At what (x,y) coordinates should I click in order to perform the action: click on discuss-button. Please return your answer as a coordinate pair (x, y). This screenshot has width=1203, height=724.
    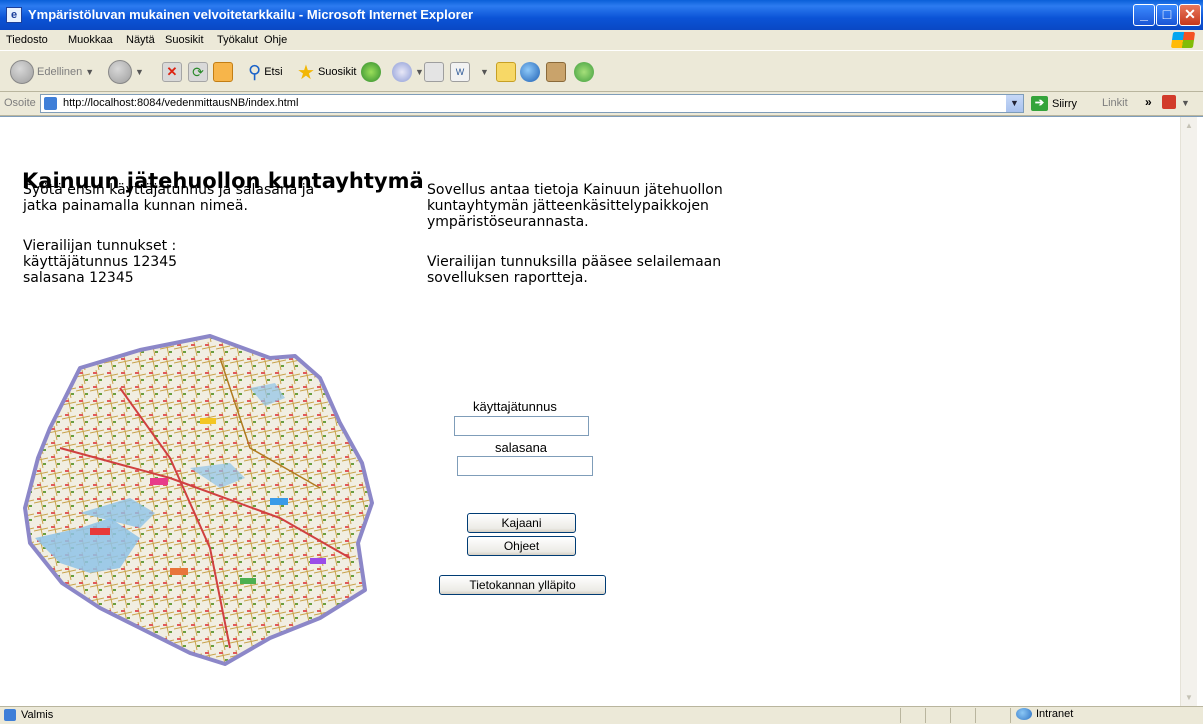
    Looking at the image, I should click on (506, 72).